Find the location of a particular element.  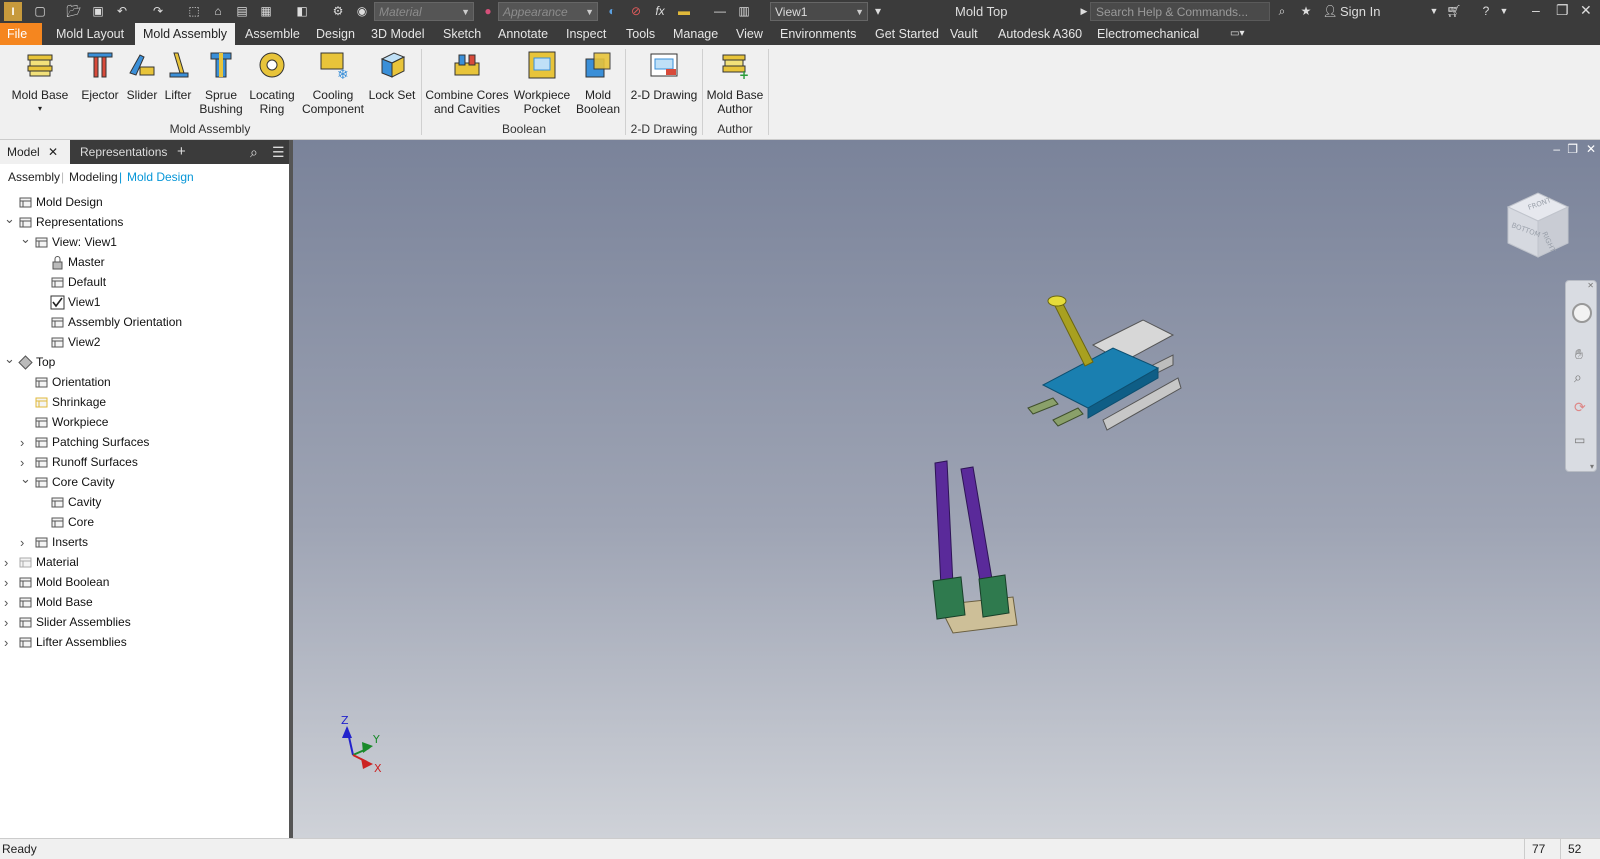

2d-drawing-button: 2-D Drawing is located at coordinates (664, 75).